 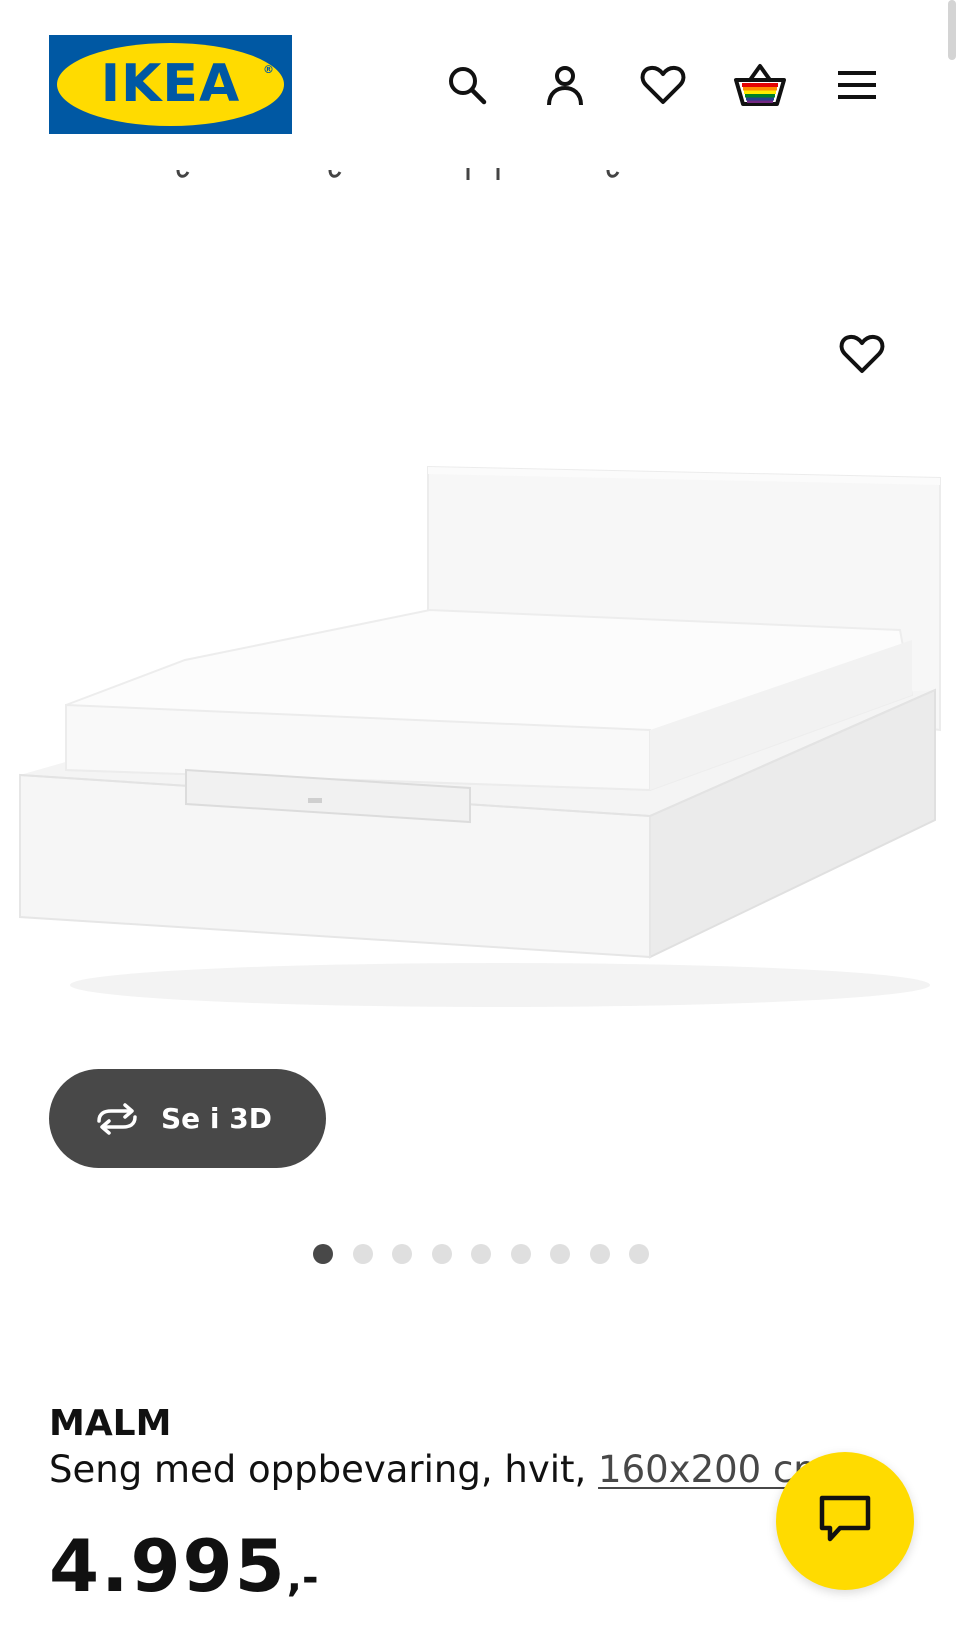 I want to click on wishlist-heart-icon, so click(x=663, y=85).